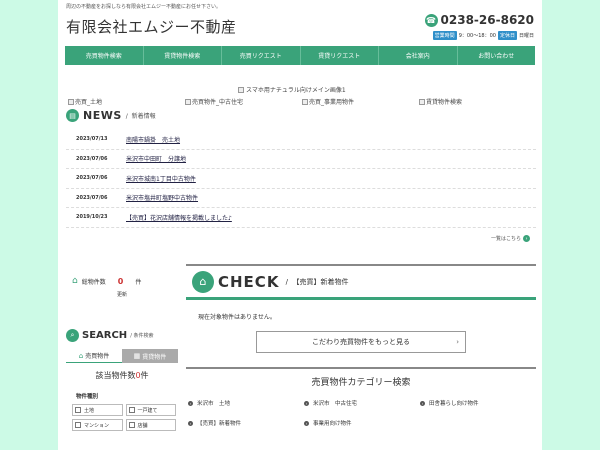  I want to click on building-icon: ▦, so click(137, 356).